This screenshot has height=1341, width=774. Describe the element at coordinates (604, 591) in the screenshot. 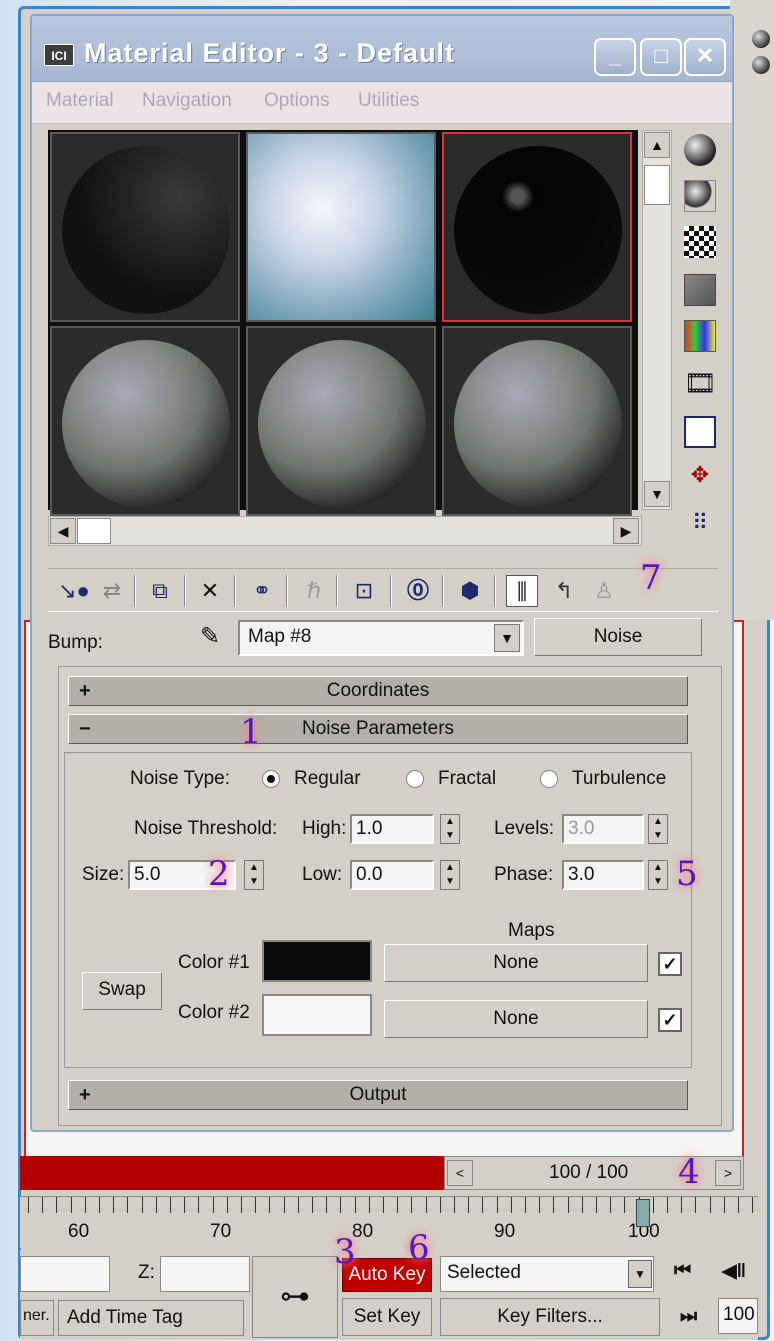

I see `go-forward-to-sibling-icon: ♙` at that location.